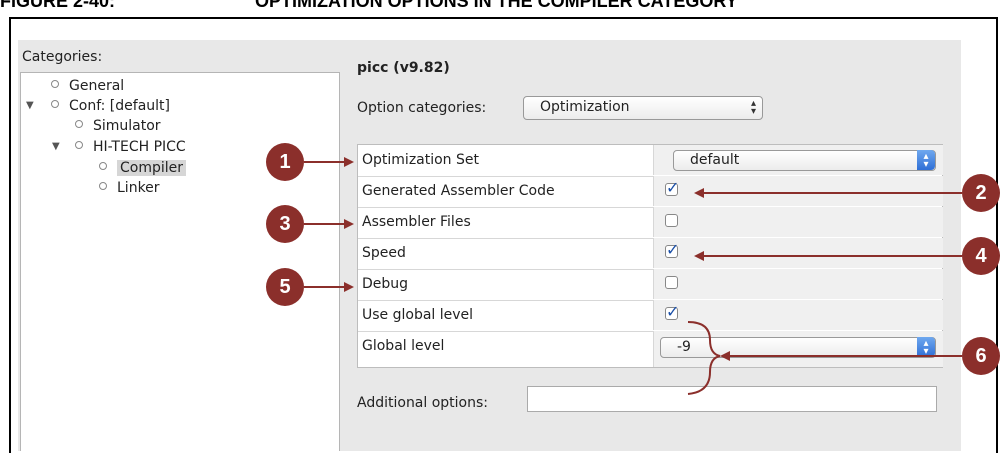 This screenshot has width=1007, height=453. Describe the element at coordinates (981, 356) in the screenshot. I see `callout-6: 6` at that location.